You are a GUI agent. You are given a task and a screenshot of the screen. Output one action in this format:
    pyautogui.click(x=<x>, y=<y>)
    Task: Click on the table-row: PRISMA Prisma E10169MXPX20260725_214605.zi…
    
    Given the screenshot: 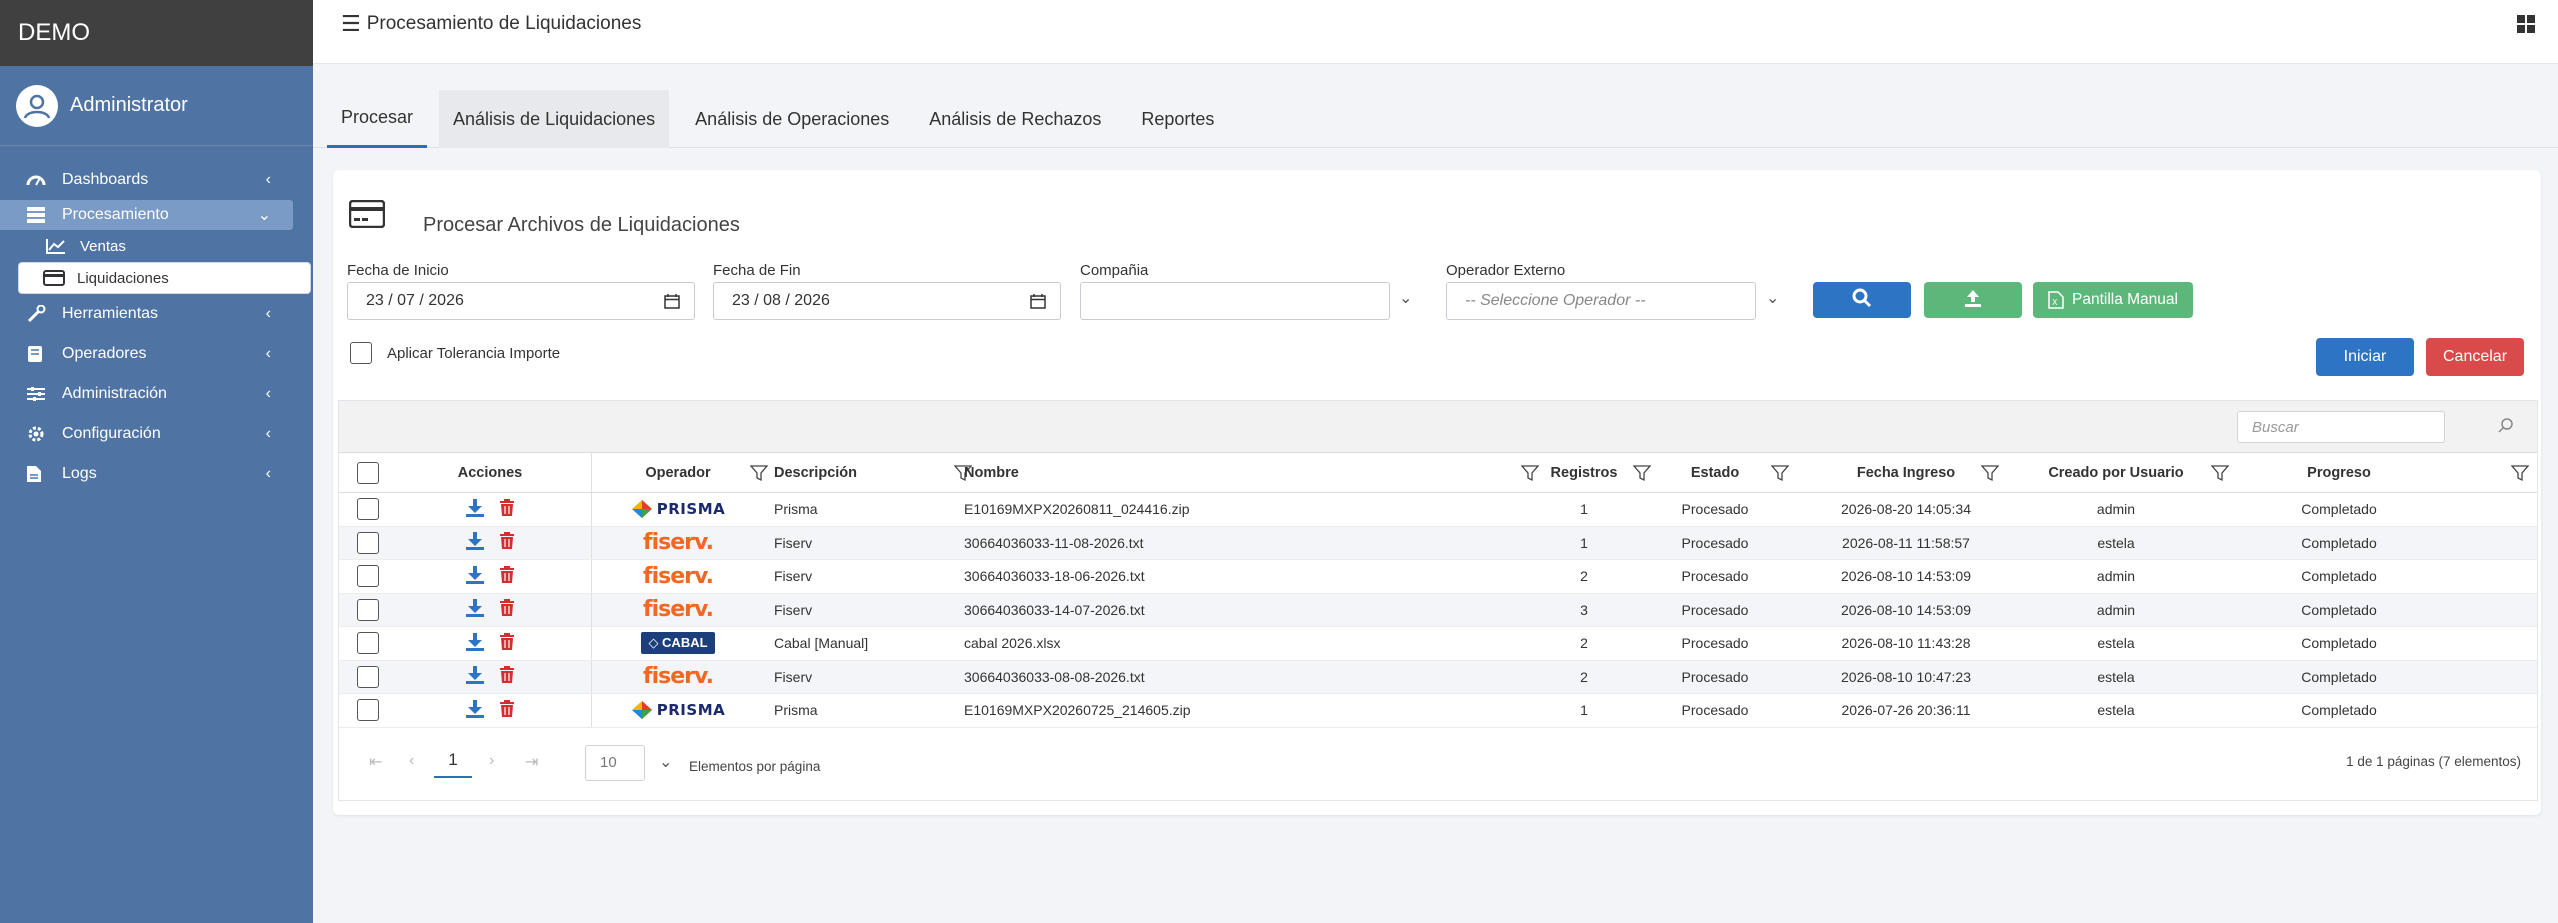 What is the action you would take?
    pyautogui.click(x=1438, y=711)
    